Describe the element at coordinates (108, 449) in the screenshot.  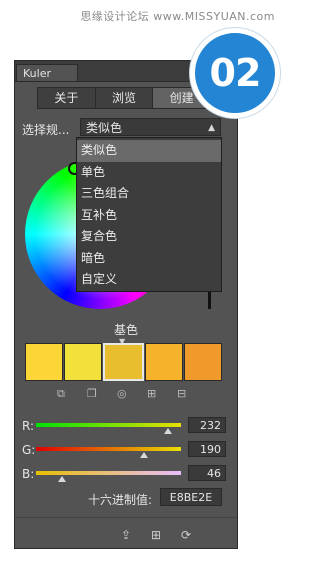
I see `slider-g-track` at that location.